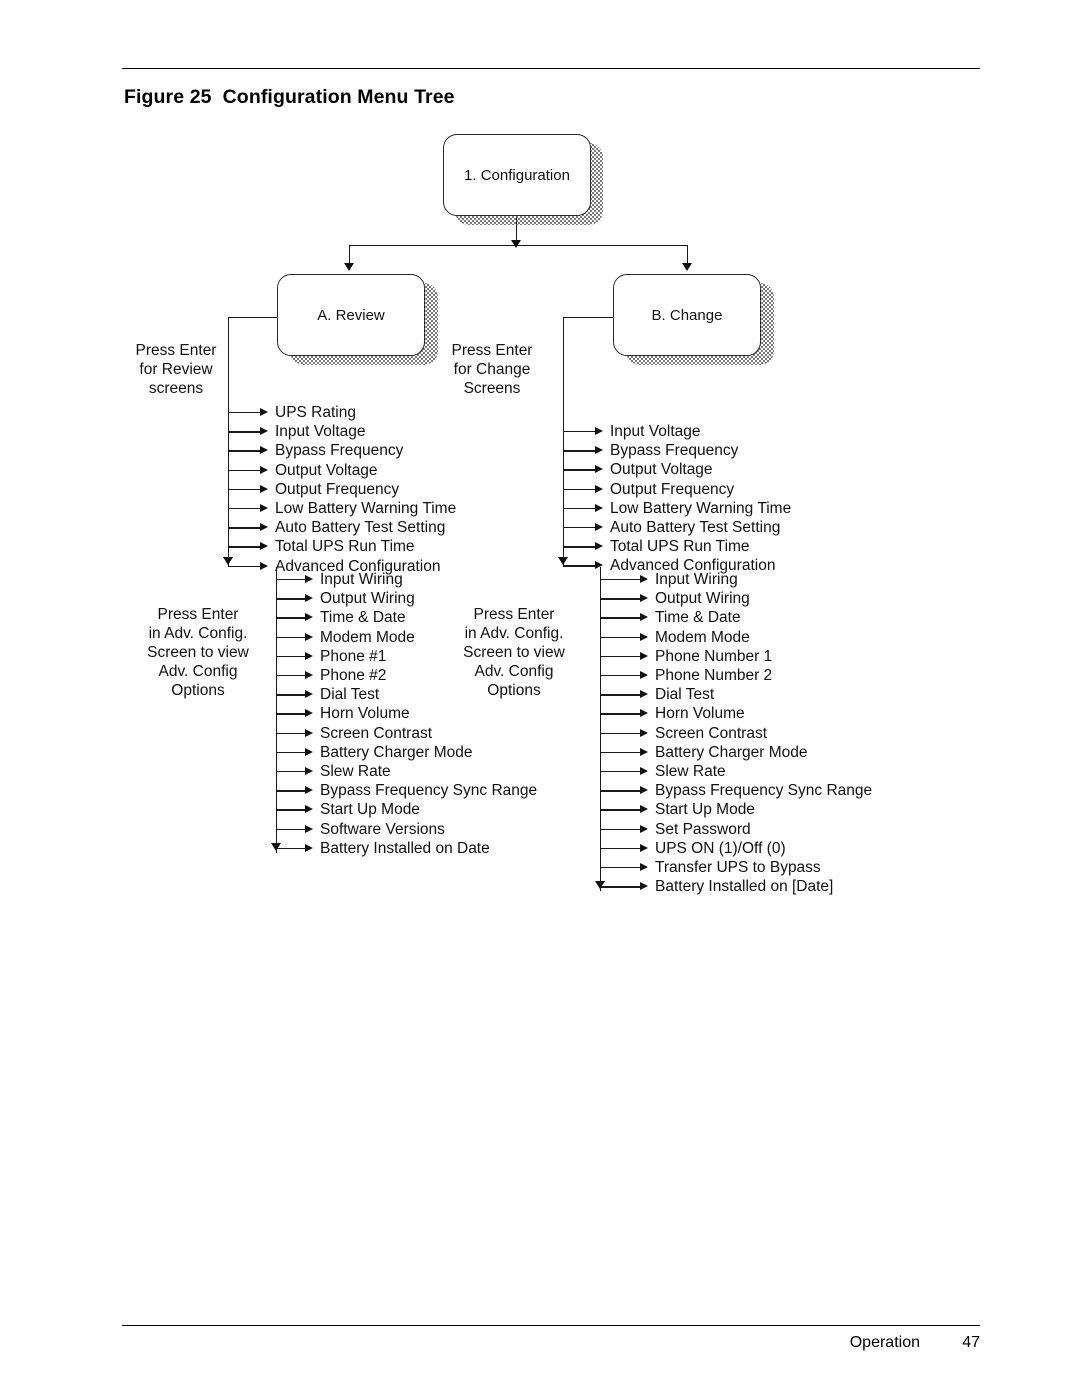 The image size is (1080, 1397). Describe the element at coordinates (700, 713) in the screenshot. I see `change-adv-menu-item: Horn Volume` at that location.